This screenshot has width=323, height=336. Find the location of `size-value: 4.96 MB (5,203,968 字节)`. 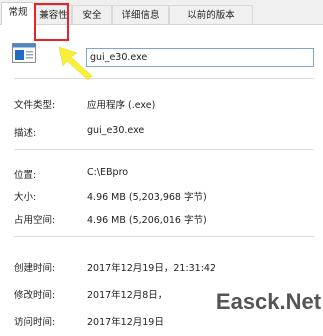

size-value: 4.96 MB (5,203,968 字节) is located at coordinates (147, 197).